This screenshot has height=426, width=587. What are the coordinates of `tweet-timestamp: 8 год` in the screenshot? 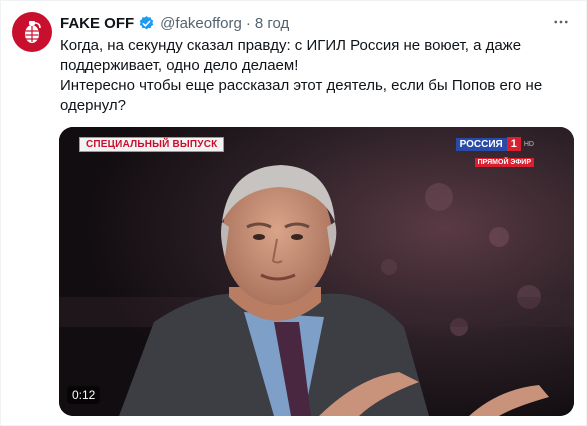 It's located at (272, 23).